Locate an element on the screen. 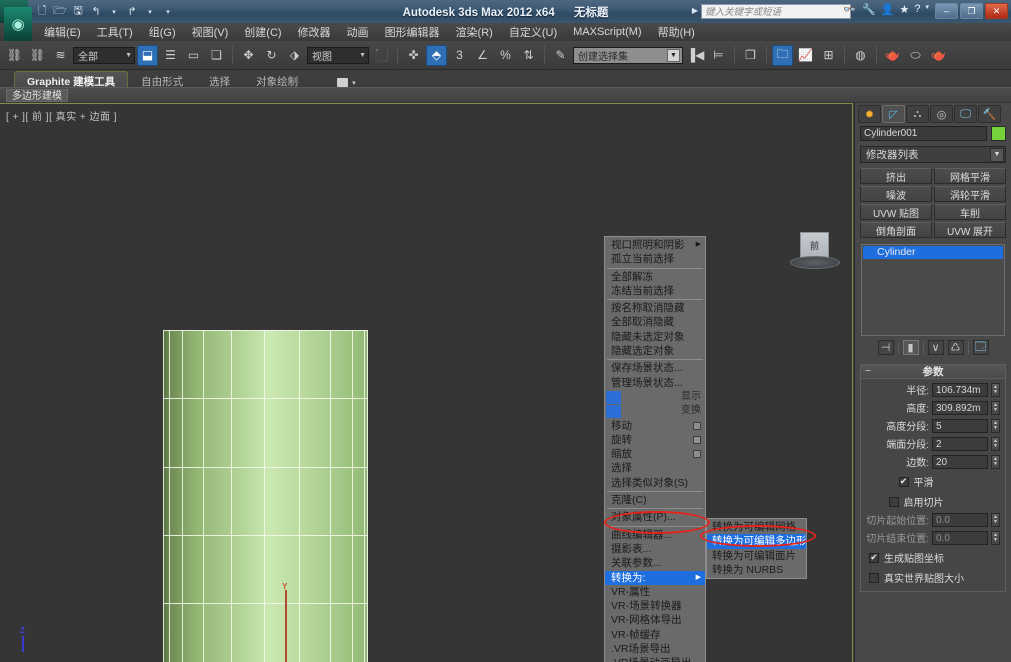 Image resolution: width=1011 pixels, height=662 pixels. ribbon-tab-selection: 选择 is located at coordinates (219, 79).